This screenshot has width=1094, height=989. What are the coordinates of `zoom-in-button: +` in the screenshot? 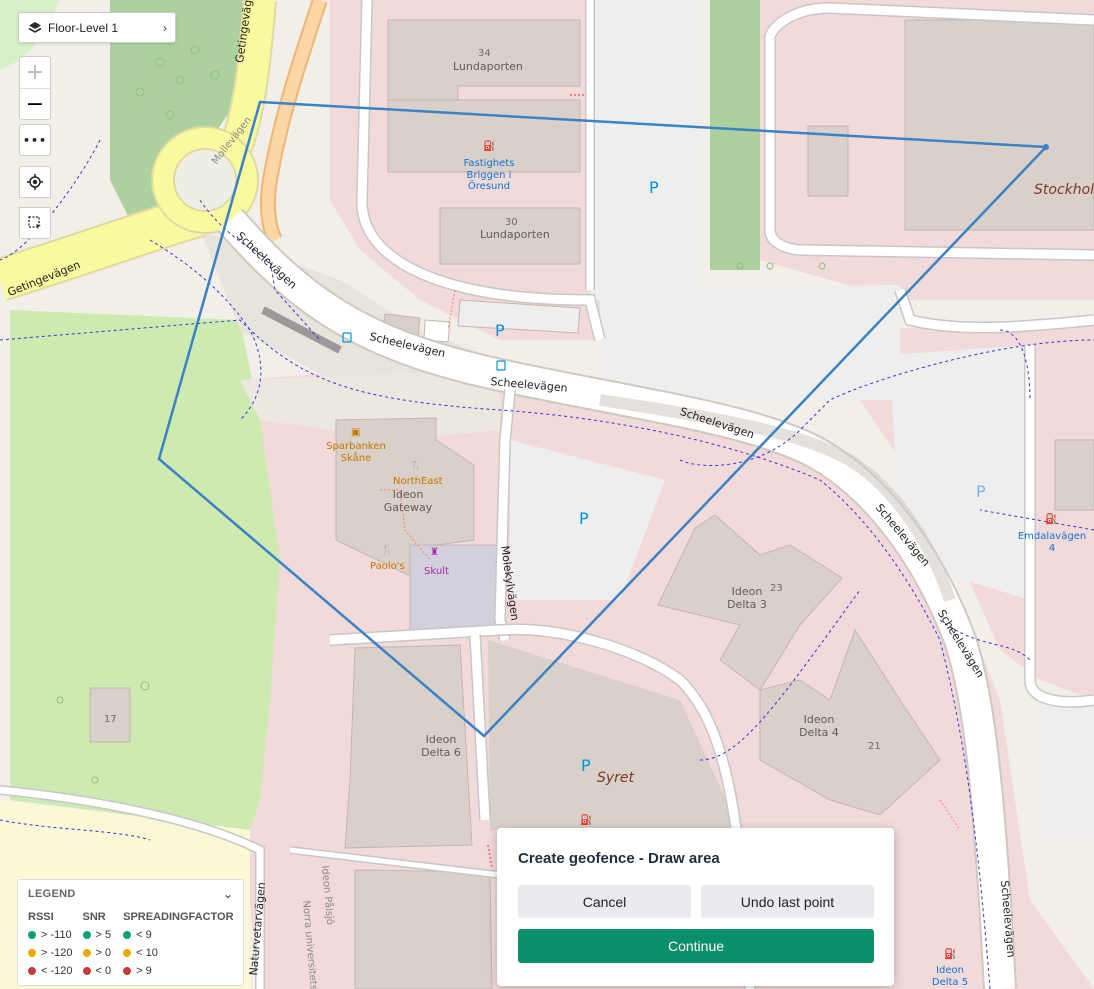 It's located at (35, 72).